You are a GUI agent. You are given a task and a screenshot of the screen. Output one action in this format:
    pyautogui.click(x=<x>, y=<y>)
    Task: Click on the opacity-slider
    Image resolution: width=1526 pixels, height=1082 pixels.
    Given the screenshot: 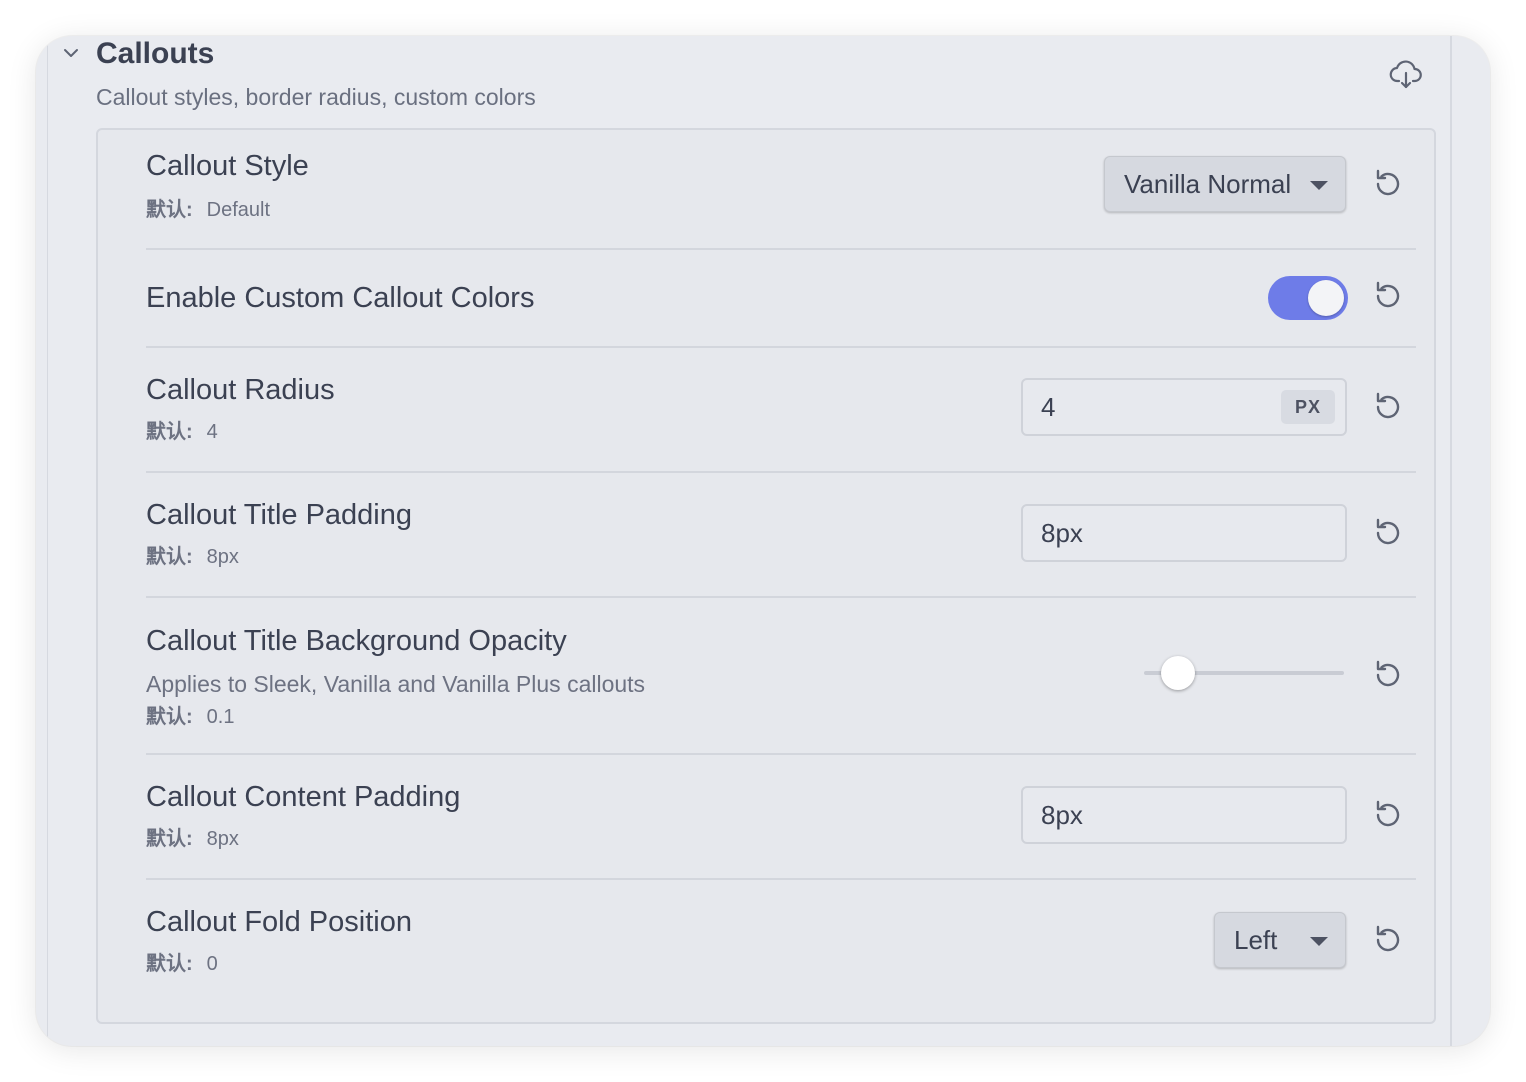 What is the action you would take?
    pyautogui.click(x=1244, y=673)
    